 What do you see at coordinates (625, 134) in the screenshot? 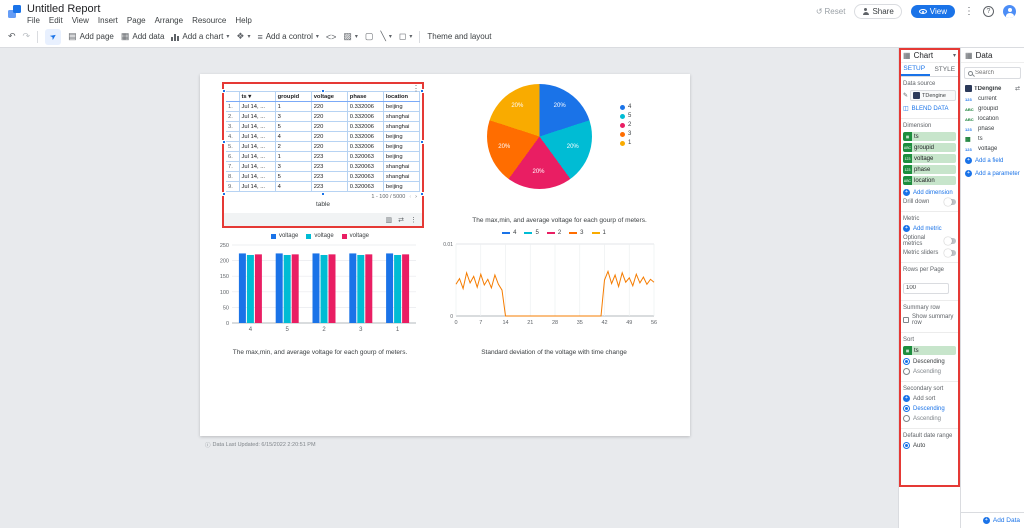
I see `legend-item-3: 3` at bounding box center [625, 134].